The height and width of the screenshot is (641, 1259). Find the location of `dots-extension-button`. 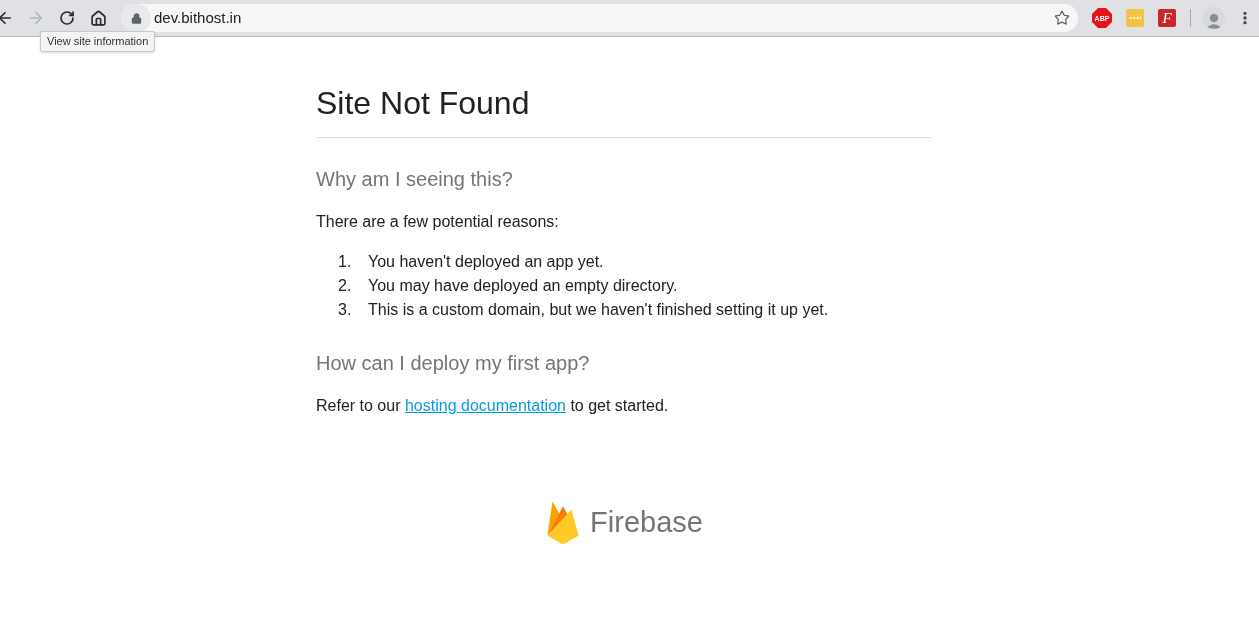

dots-extension-button is located at coordinates (1135, 18).